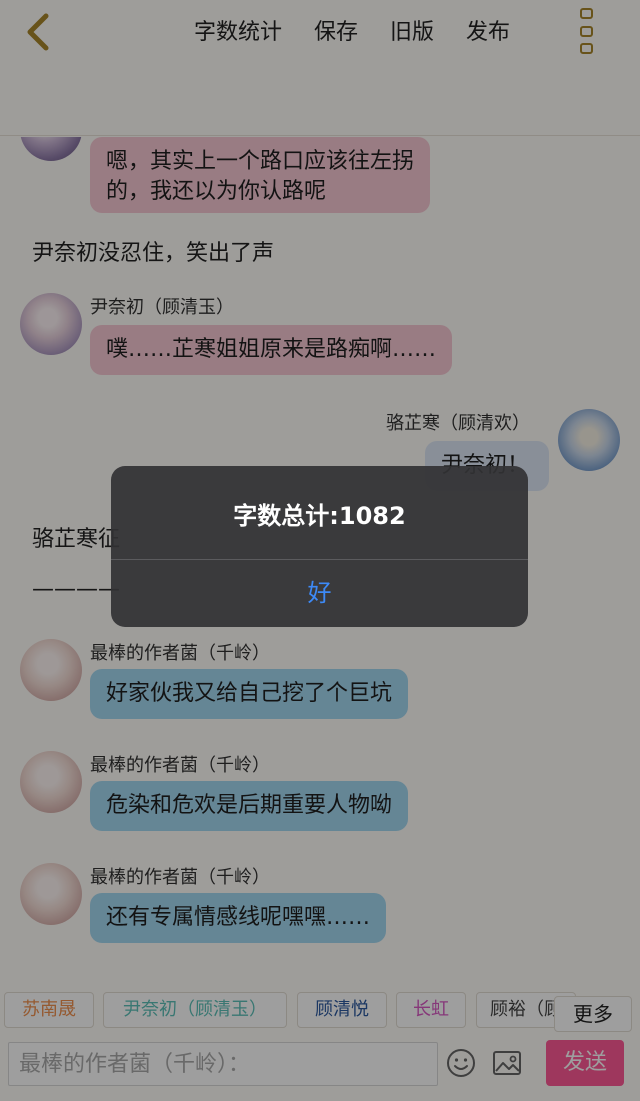 This screenshot has width=640, height=1101. Describe the element at coordinates (319, 516) in the screenshot. I see `dialog-title: 字数总计:1082` at that location.